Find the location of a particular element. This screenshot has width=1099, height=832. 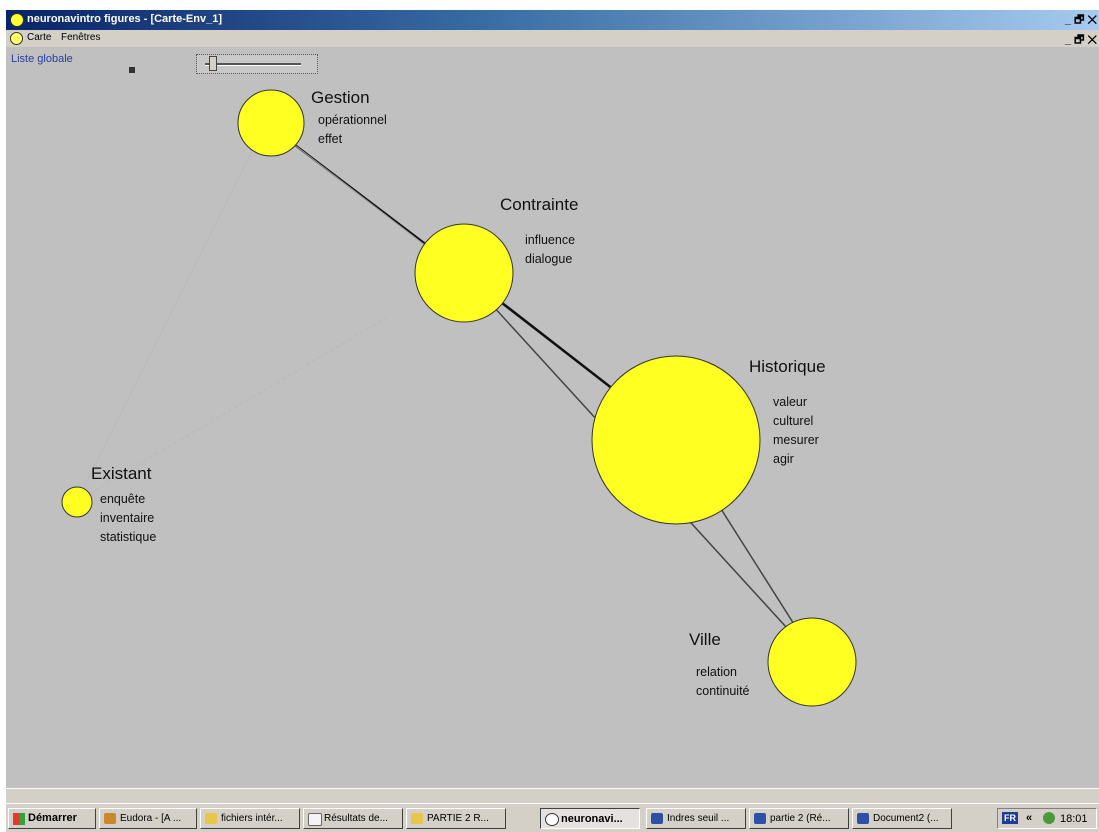

node-historique is located at coordinates (676, 440).